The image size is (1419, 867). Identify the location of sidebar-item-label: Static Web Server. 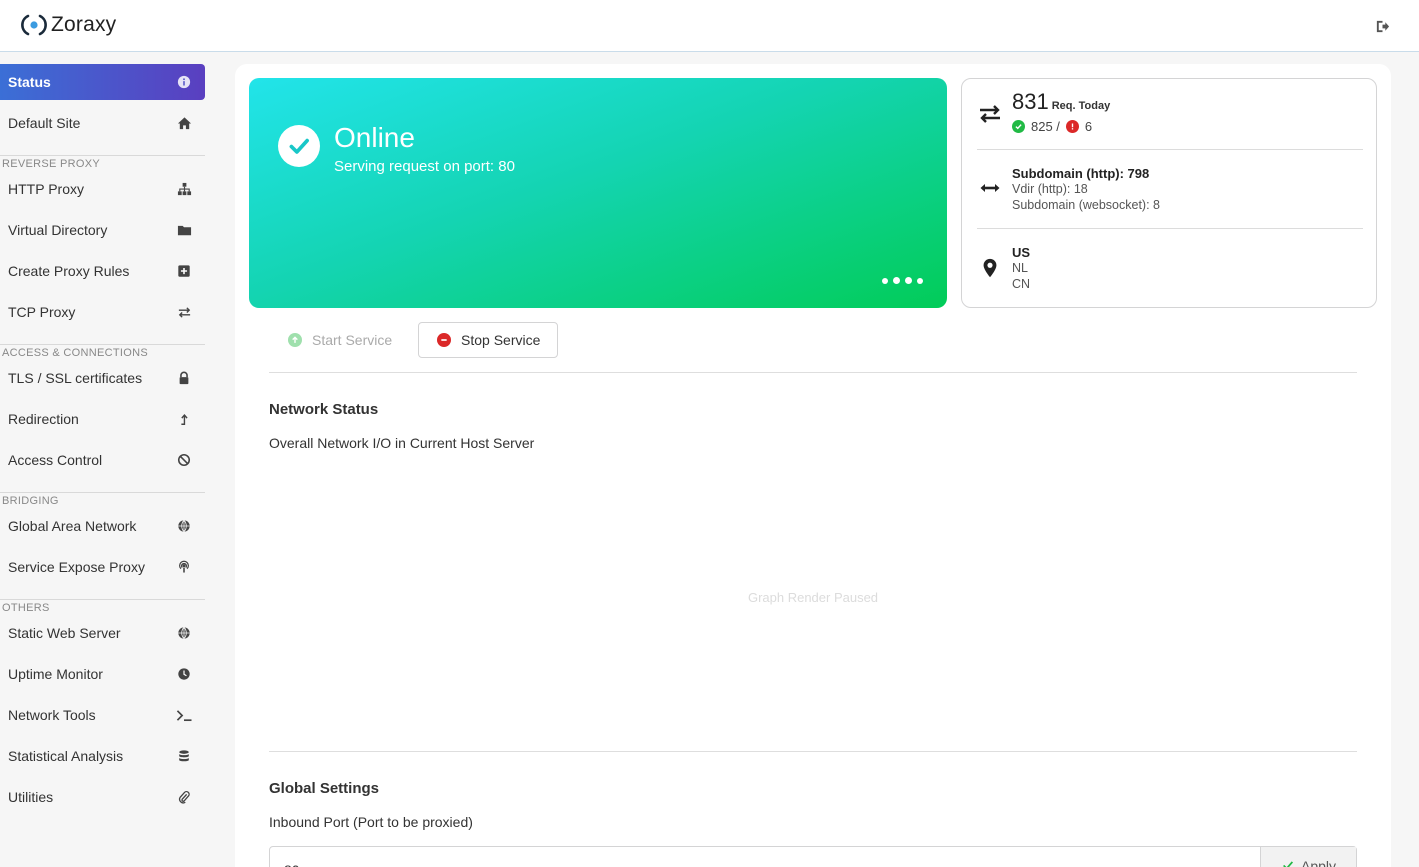
(64, 633).